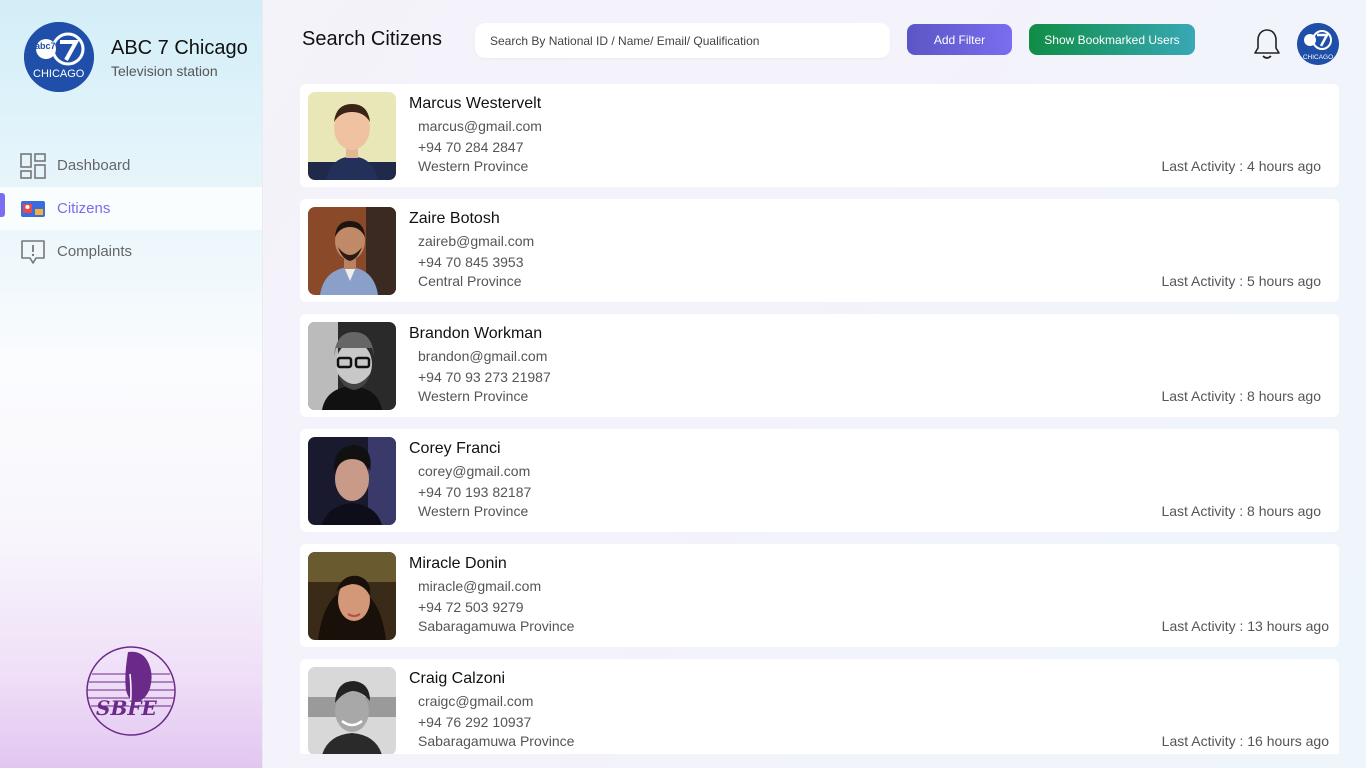  What do you see at coordinates (475, 103) in the screenshot?
I see `citizen-name: Marcus Westervelt` at bounding box center [475, 103].